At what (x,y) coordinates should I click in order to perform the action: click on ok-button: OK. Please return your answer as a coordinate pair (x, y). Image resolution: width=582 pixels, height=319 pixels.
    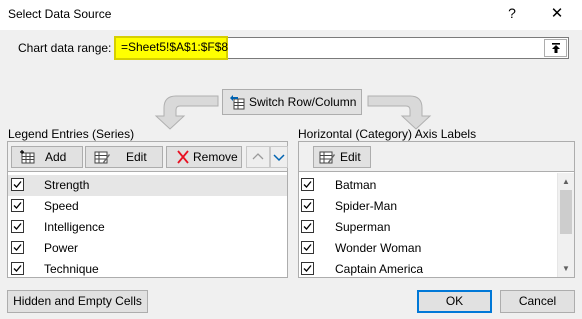
    Looking at the image, I should click on (454, 301).